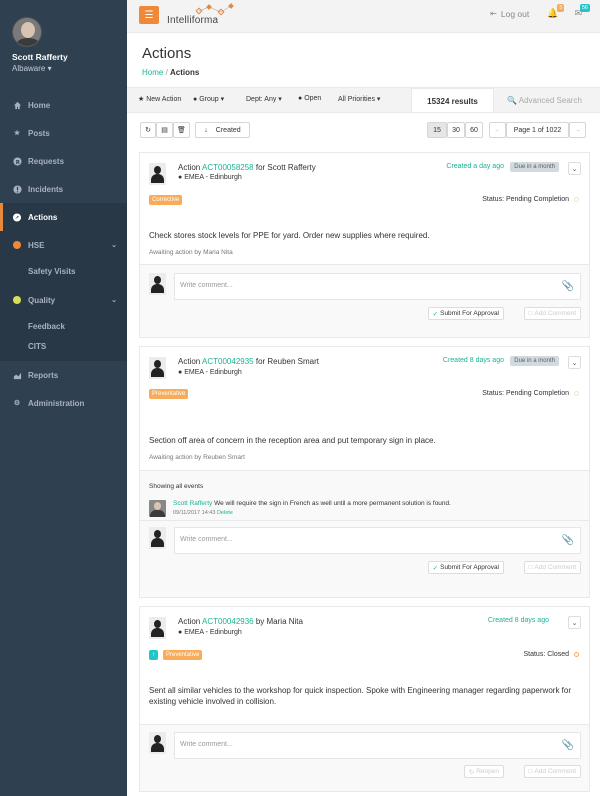 This screenshot has height=796, width=600. What do you see at coordinates (228, 361) in the screenshot?
I see `action-ref-link: ACT00042935` at bounding box center [228, 361].